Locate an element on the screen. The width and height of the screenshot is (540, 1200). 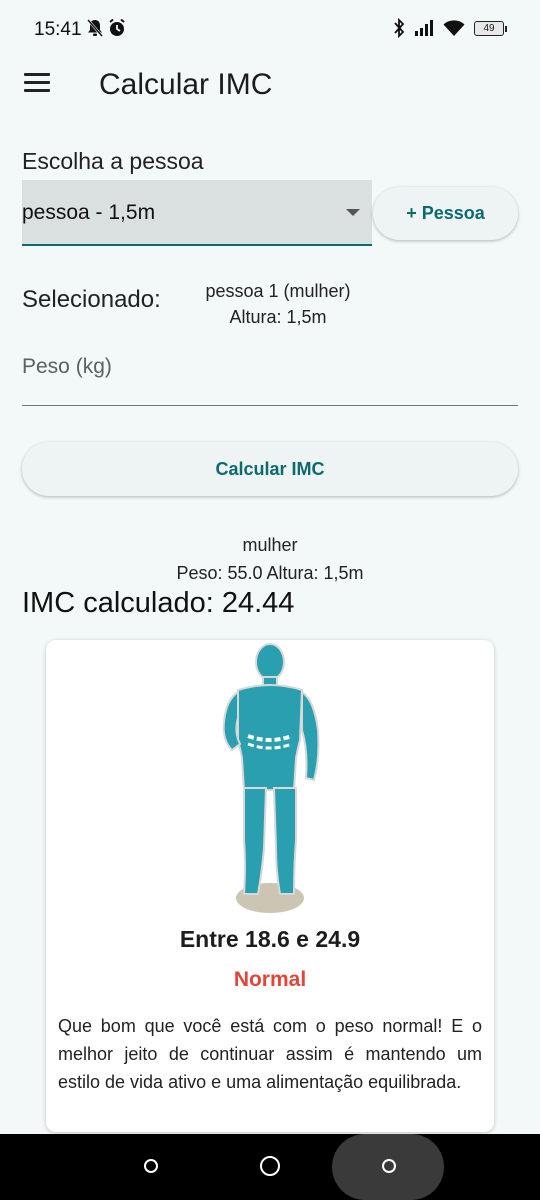
person-dropdown: pessoa - 1,5m is located at coordinates (197, 213).